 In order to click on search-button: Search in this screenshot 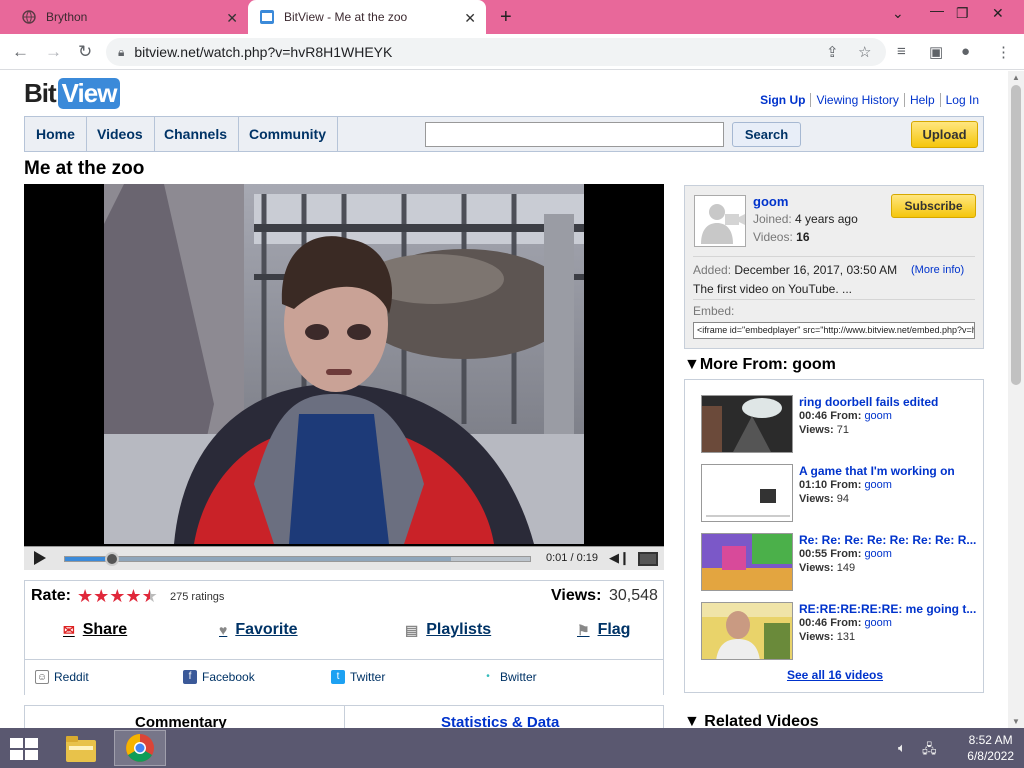, I will do `click(766, 134)`.